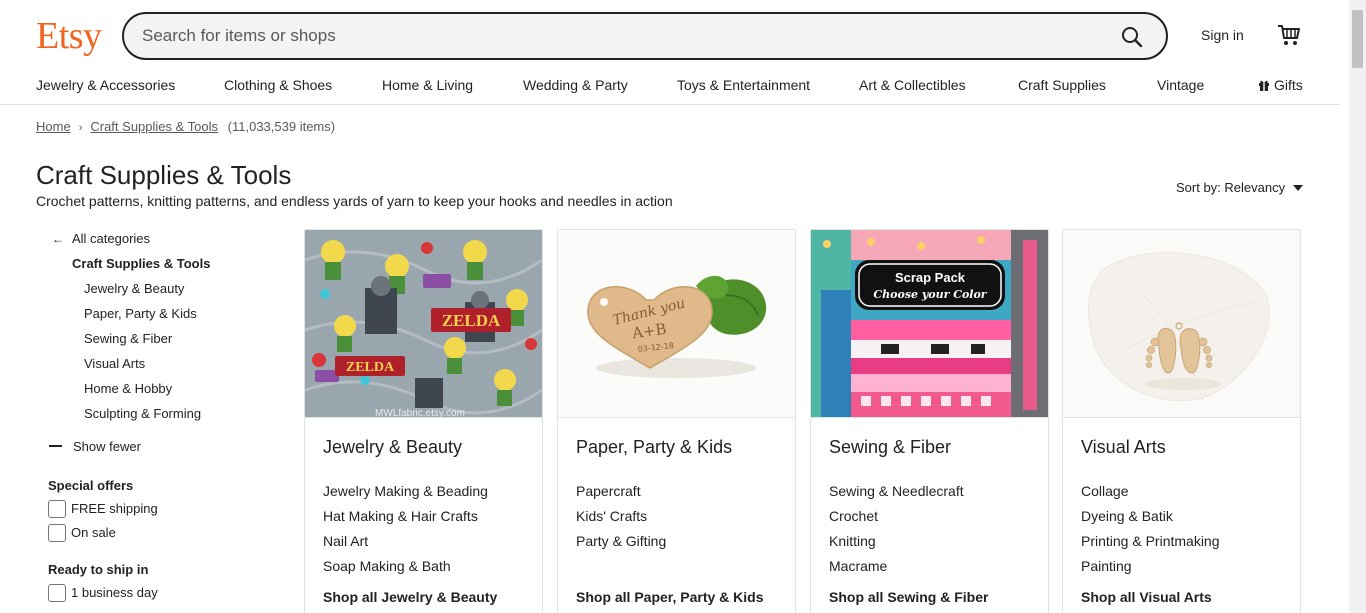 Image resolution: width=1366 pixels, height=613 pixels. Describe the element at coordinates (57, 509) in the screenshot. I see `free-shipping-checkbox` at that location.